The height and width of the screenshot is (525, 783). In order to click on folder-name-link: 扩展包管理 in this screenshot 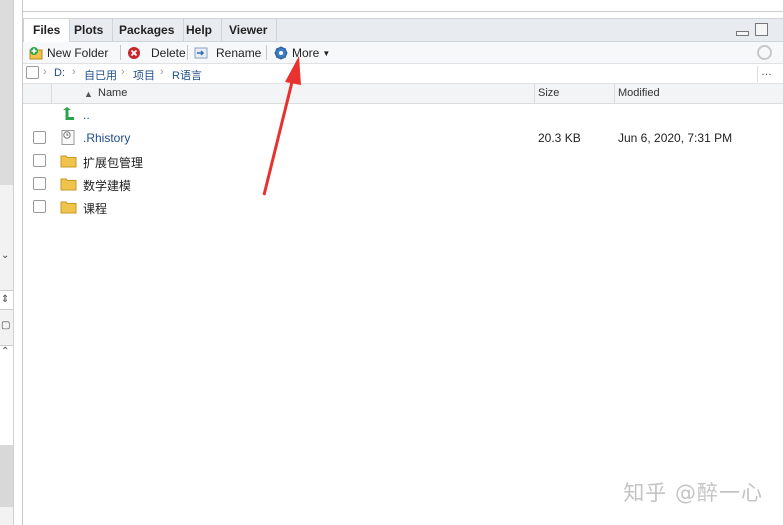, I will do `click(113, 162)`.